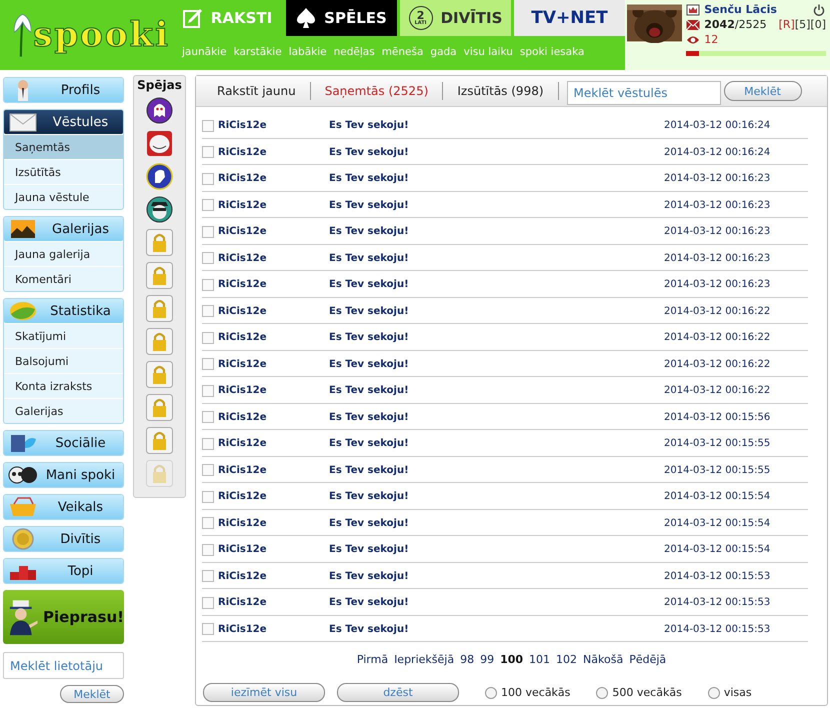 This screenshot has width=830, height=709. I want to click on page-link: Iepriekšējā, so click(424, 663).